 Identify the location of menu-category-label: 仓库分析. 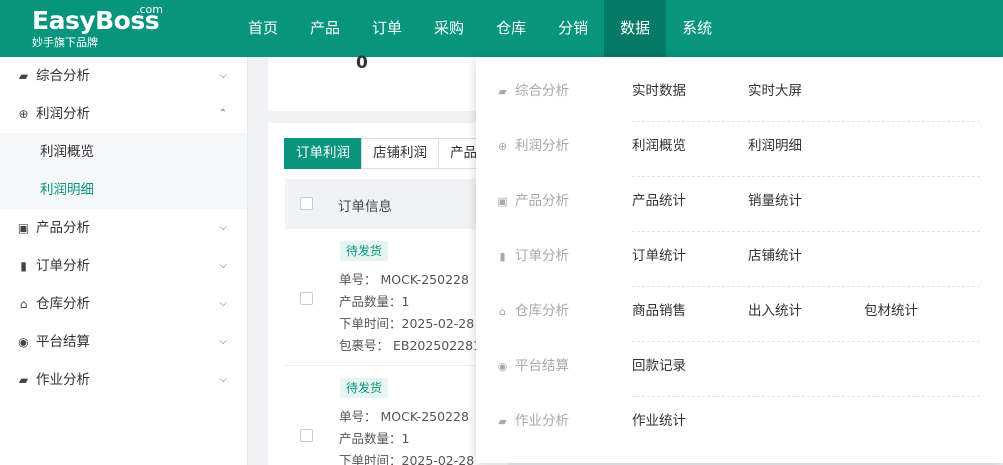
(542, 311).